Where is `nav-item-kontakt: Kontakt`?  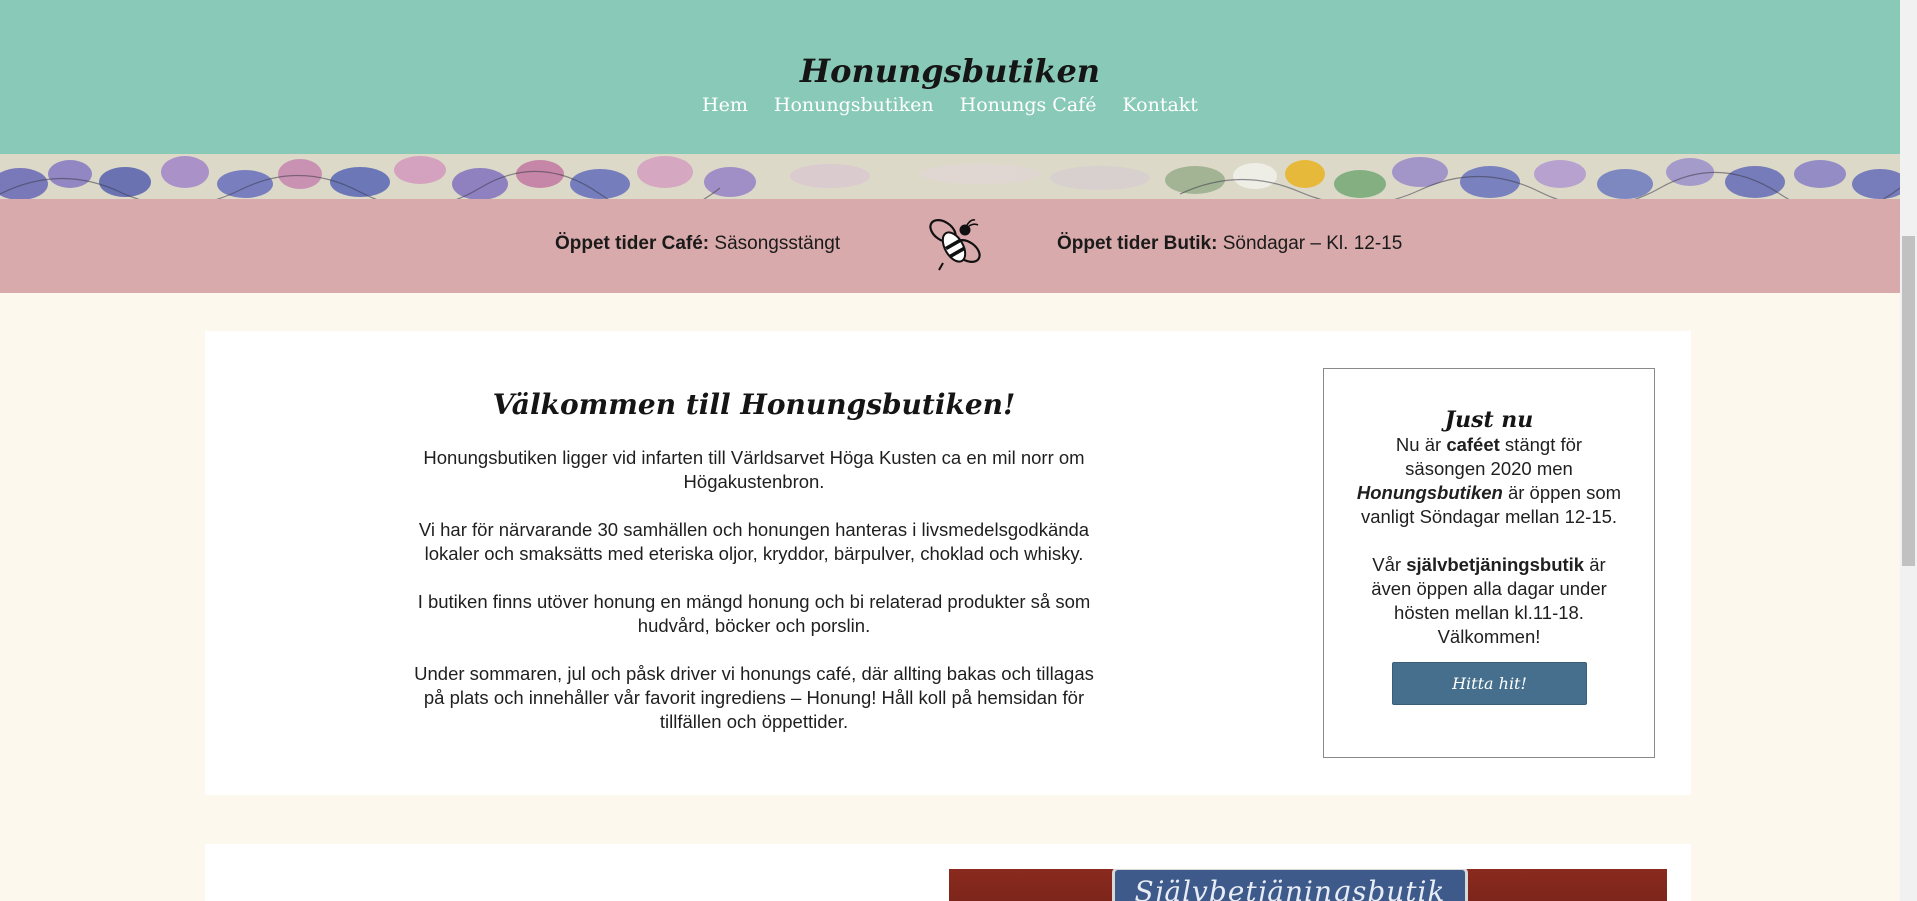
nav-item-kontakt: Kontakt is located at coordinates (1159, 105).